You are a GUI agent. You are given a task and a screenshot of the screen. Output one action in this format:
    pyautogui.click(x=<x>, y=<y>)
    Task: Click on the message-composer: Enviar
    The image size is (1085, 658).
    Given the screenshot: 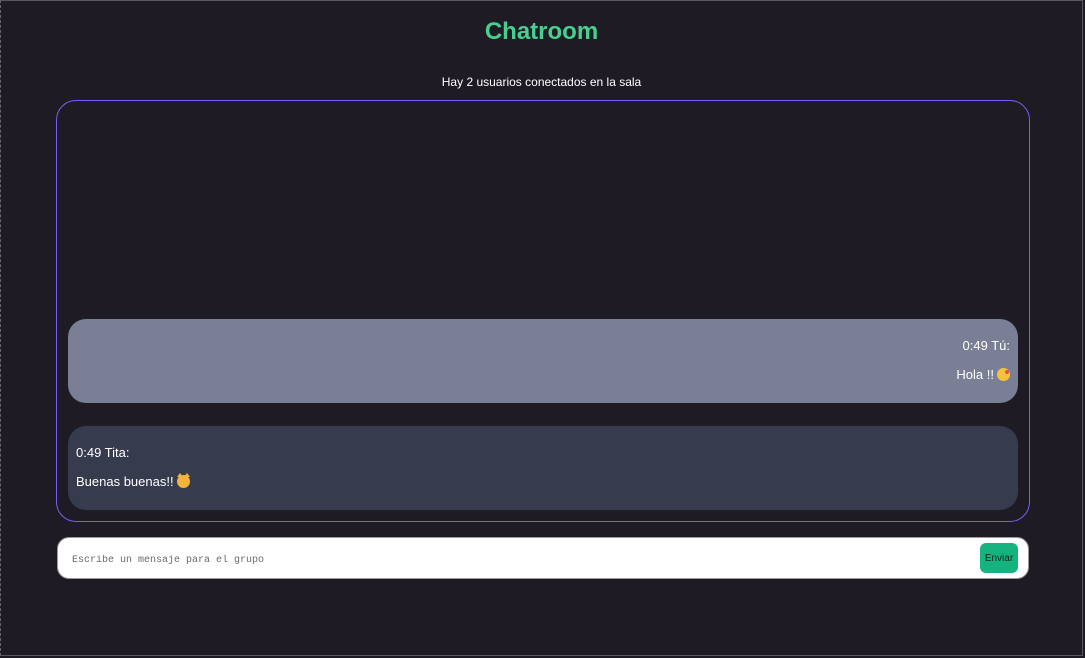 What is the action you would take?
    pyautogui.click(x=543, y=558)
    